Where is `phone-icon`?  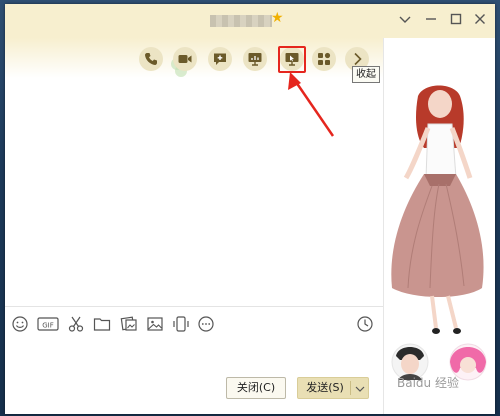 phone-icon is located at coordinates (151, 59).